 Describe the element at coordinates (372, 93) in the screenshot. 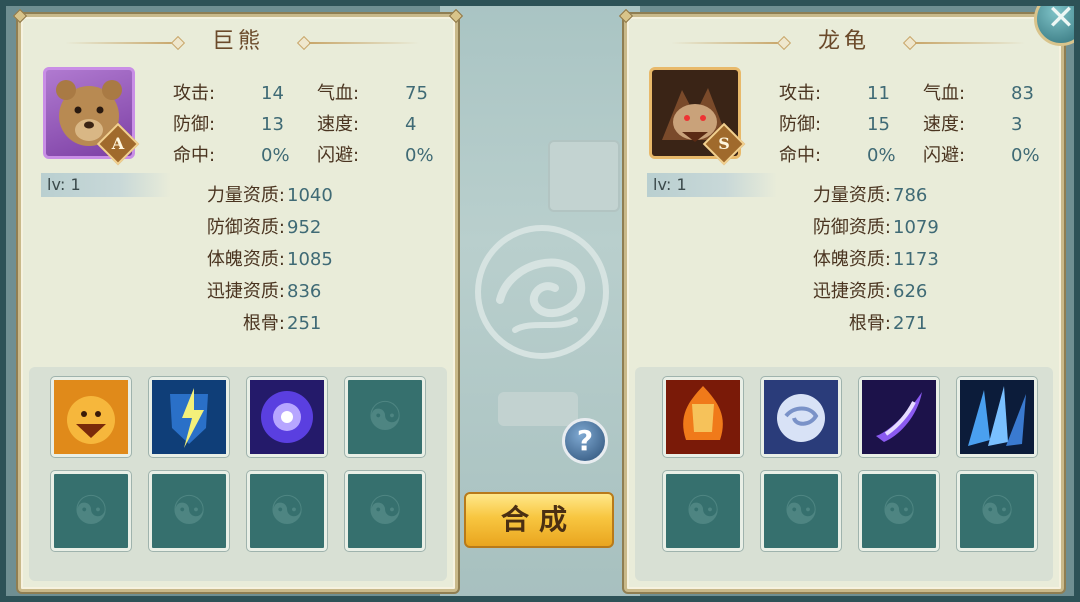

I see `stat-hp: 气血: 75` at that location.